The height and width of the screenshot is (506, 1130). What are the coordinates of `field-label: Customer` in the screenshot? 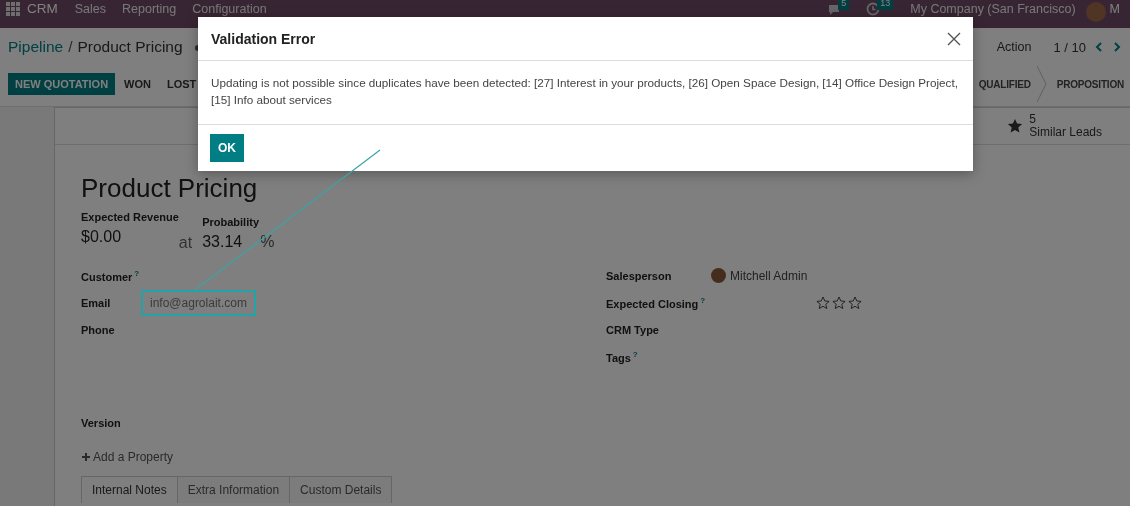 It's located at (107, 276).